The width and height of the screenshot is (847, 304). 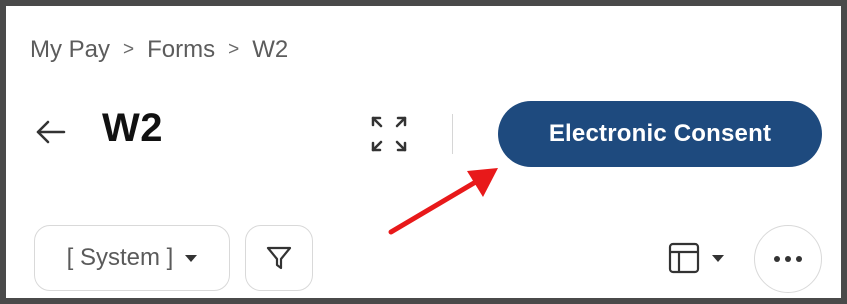 I want to click on layout-button, so click(x=703, y=258).